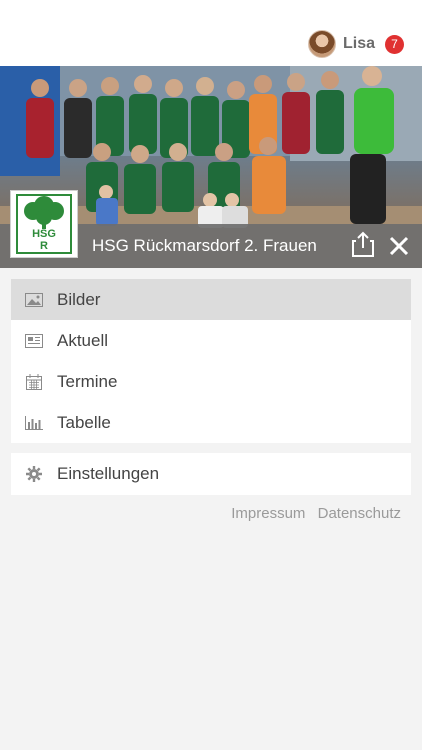 The image size is (422, 750). Describe the element at coordinates (359, 513) in the screenshot. I see `datenschutz-link: Datenschutz` at that location.